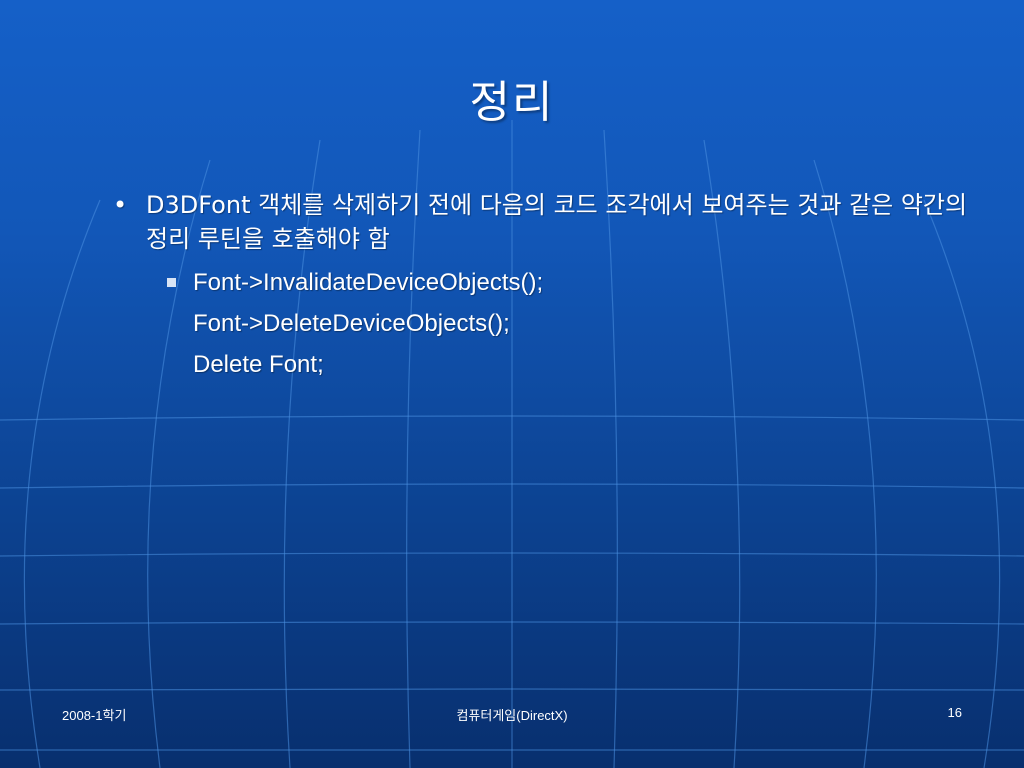 The width and height of the screenshot is (1024, 768). I want to click on page-number: 16, so click(954, 712).